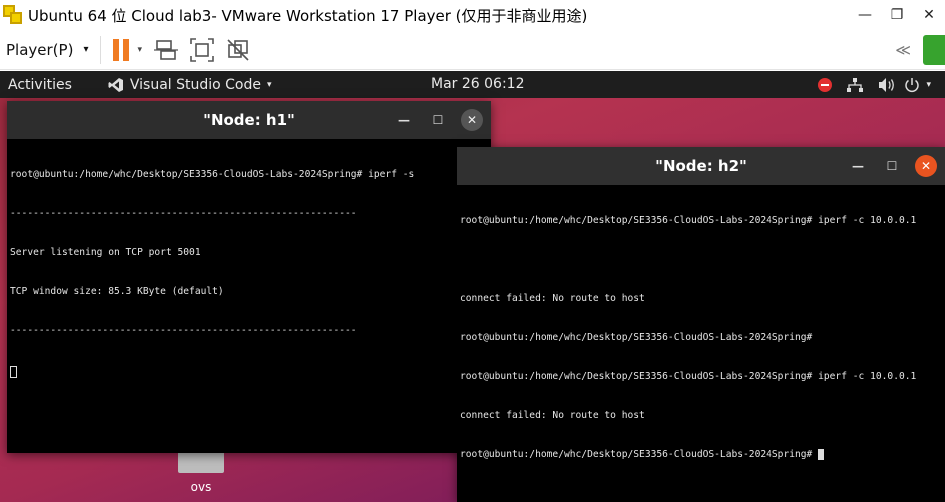  I want to click on vmware-side-tab, so click(934, 50).